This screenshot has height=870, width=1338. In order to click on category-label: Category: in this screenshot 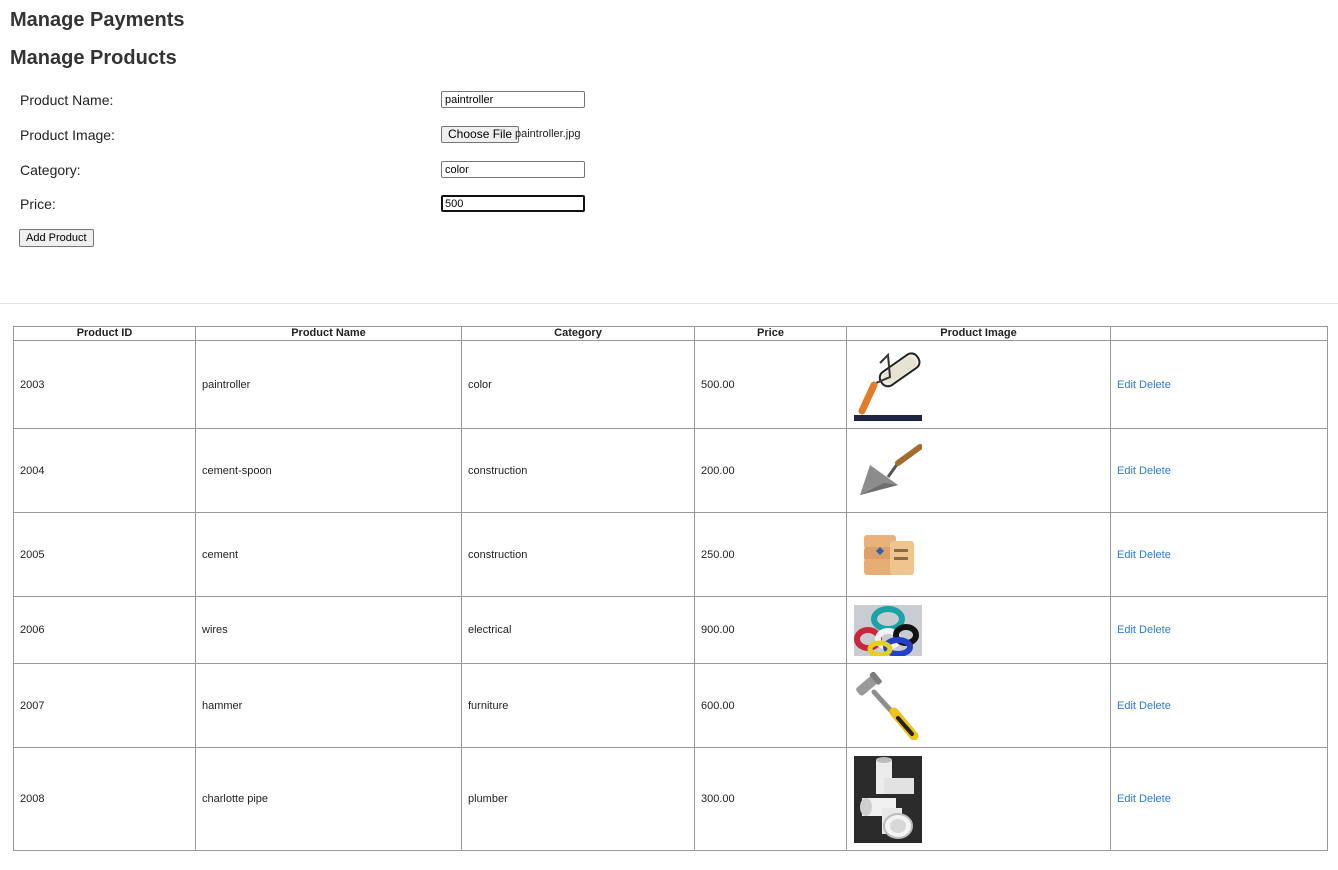, I will do `click(50, 170)`.